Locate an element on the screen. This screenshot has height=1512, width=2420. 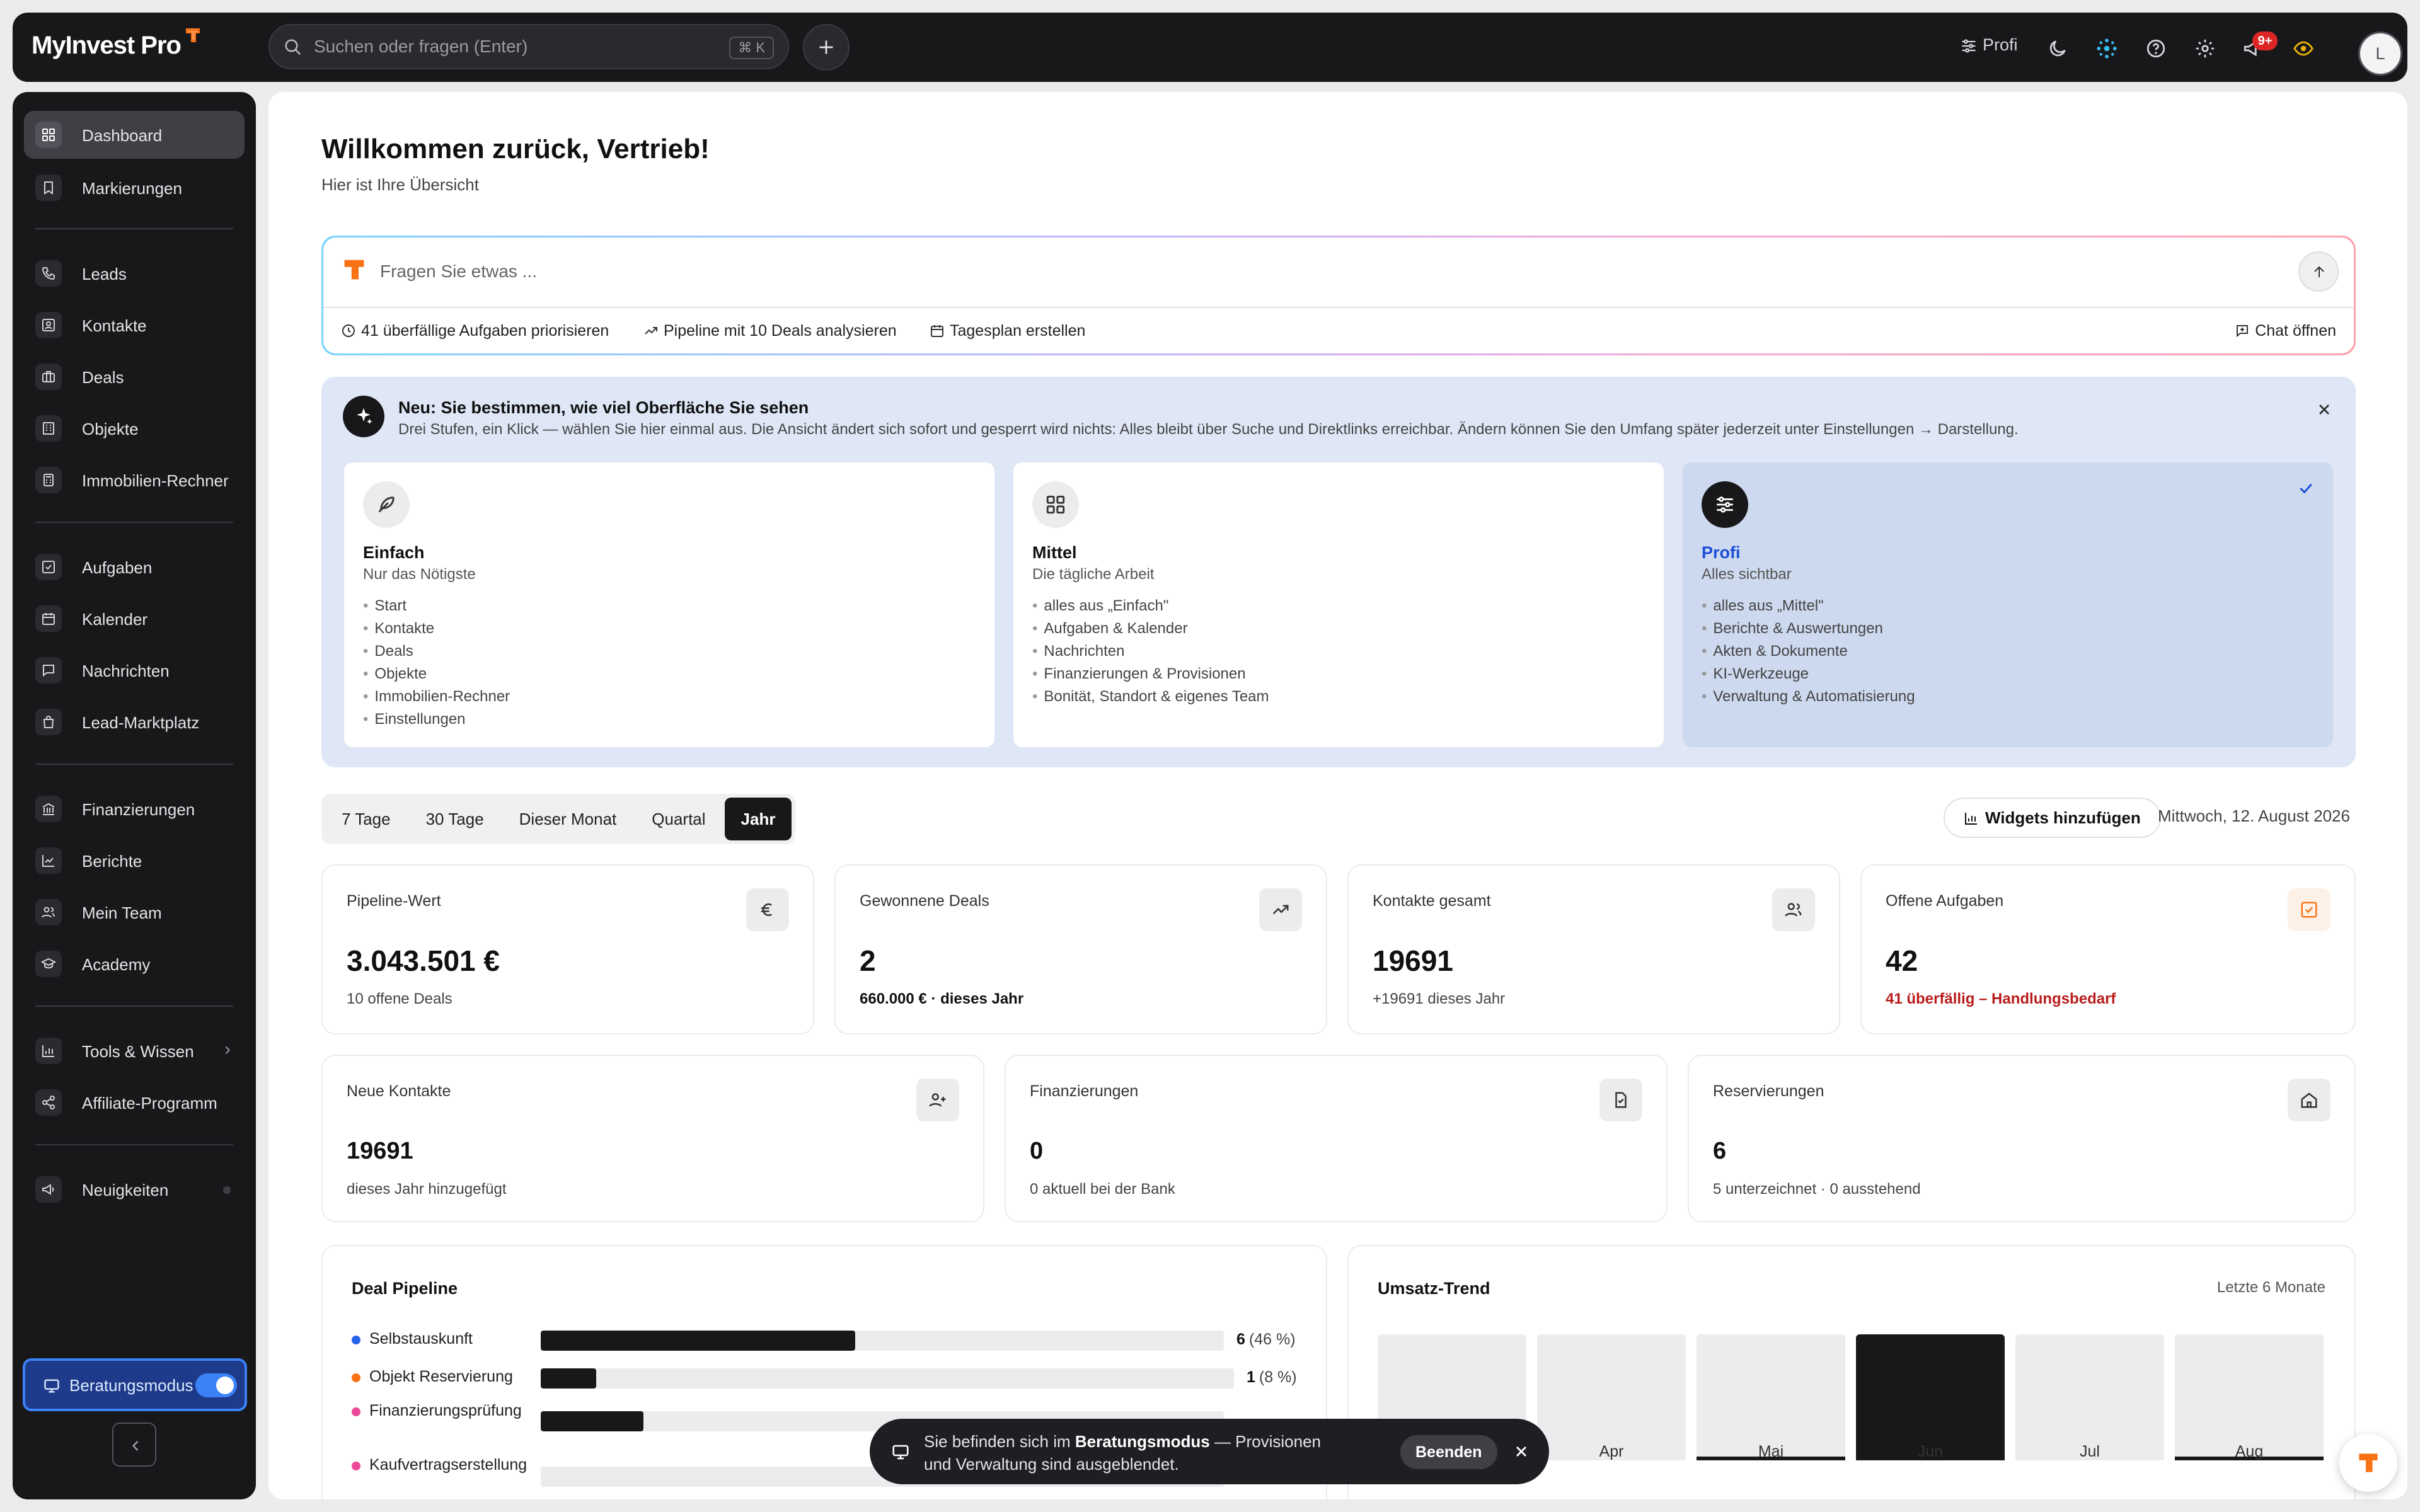
ai-sparkle-icon is located at coordinates (2107, 48).